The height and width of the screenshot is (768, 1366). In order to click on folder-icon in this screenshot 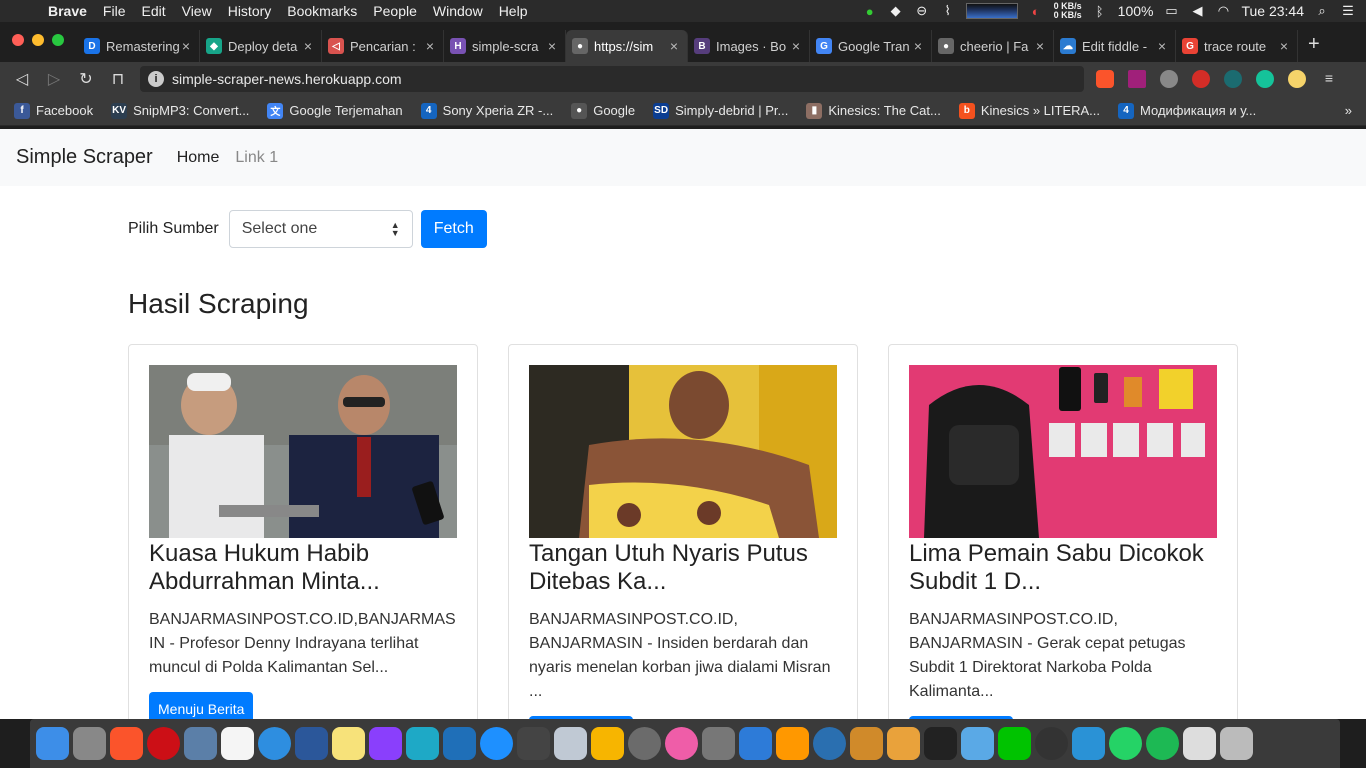, I will do `click(977, 743)`.